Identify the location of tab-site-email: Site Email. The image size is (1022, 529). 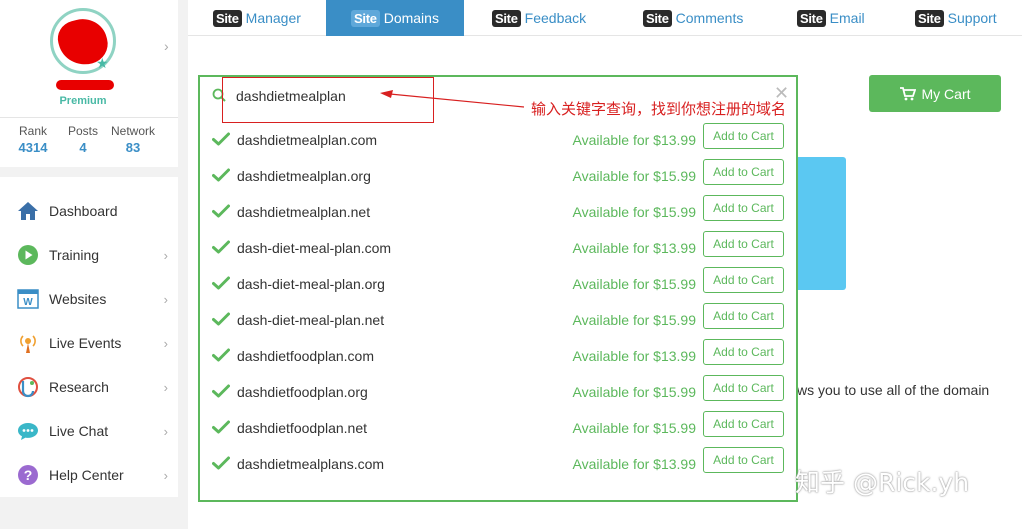
(831, 18).